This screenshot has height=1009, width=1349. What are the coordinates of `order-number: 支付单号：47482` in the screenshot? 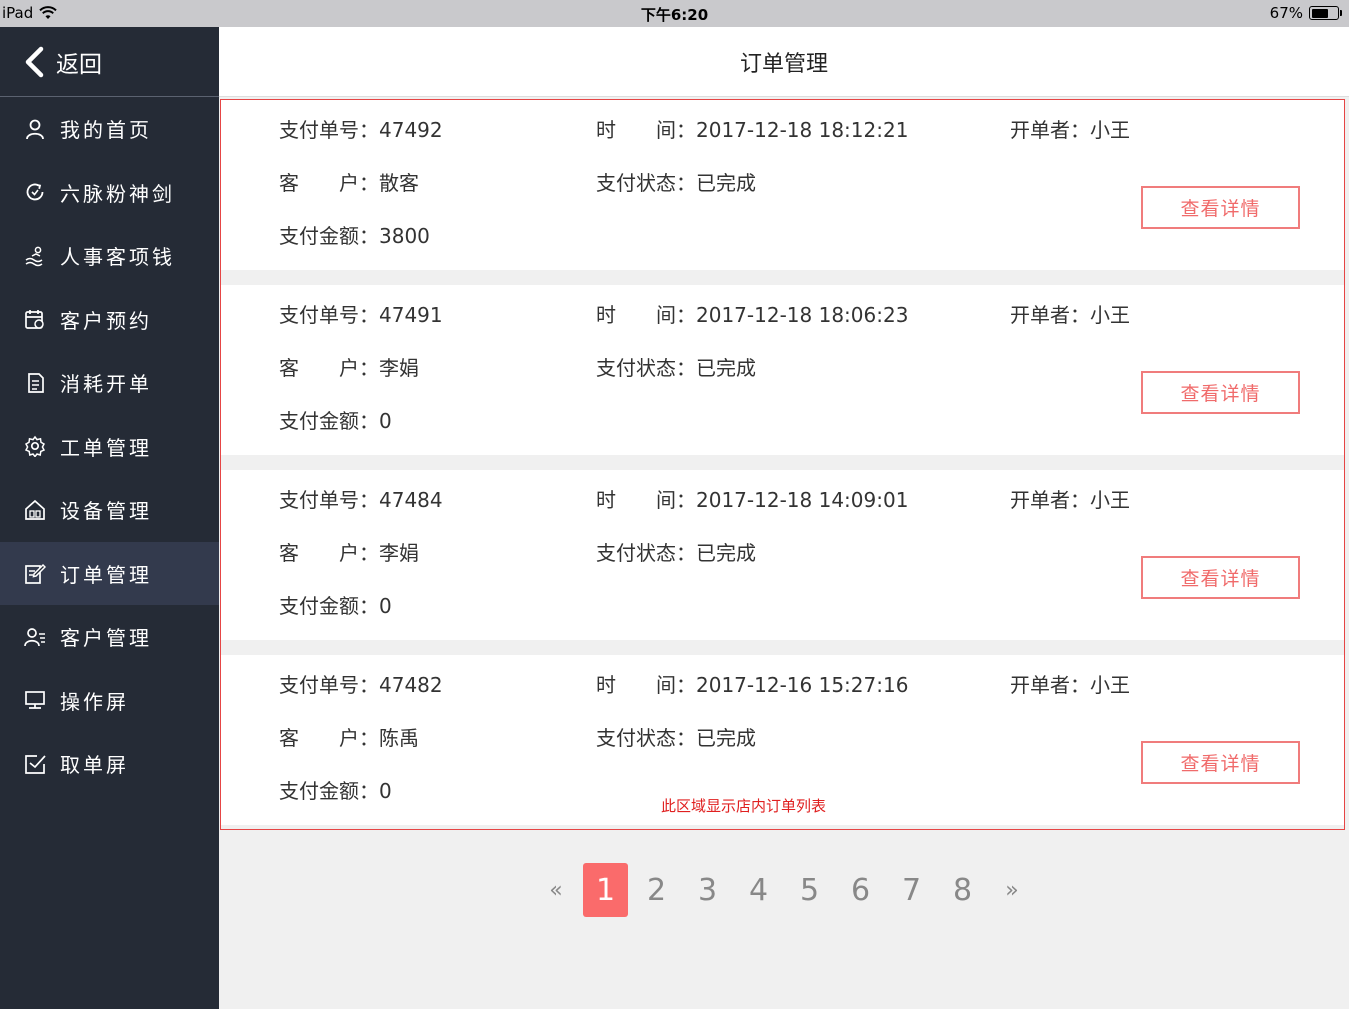 It's located at (361, 683).